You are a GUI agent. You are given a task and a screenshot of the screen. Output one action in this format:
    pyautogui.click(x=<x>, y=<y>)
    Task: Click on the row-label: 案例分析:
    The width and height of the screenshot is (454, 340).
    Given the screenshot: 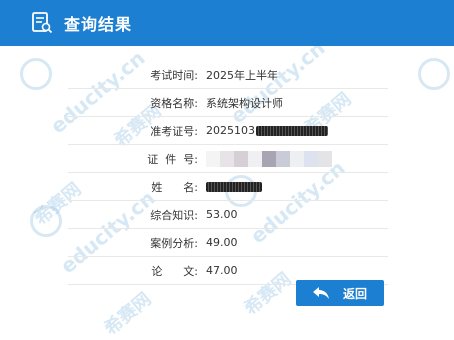 What is the action you would take?
    pyautogui.click(x=174, y=243)
    